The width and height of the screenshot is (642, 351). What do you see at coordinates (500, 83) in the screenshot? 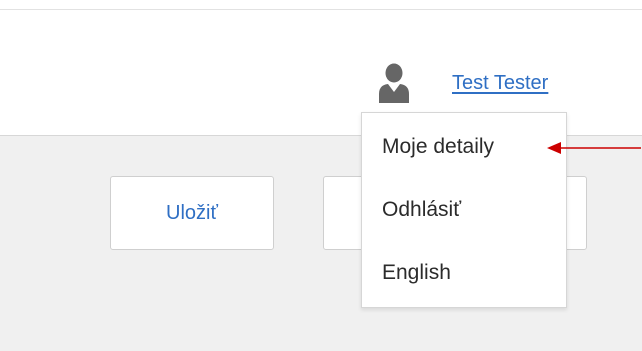
I see `user-name-link: Test Tester` at bounding box center [500, 83].